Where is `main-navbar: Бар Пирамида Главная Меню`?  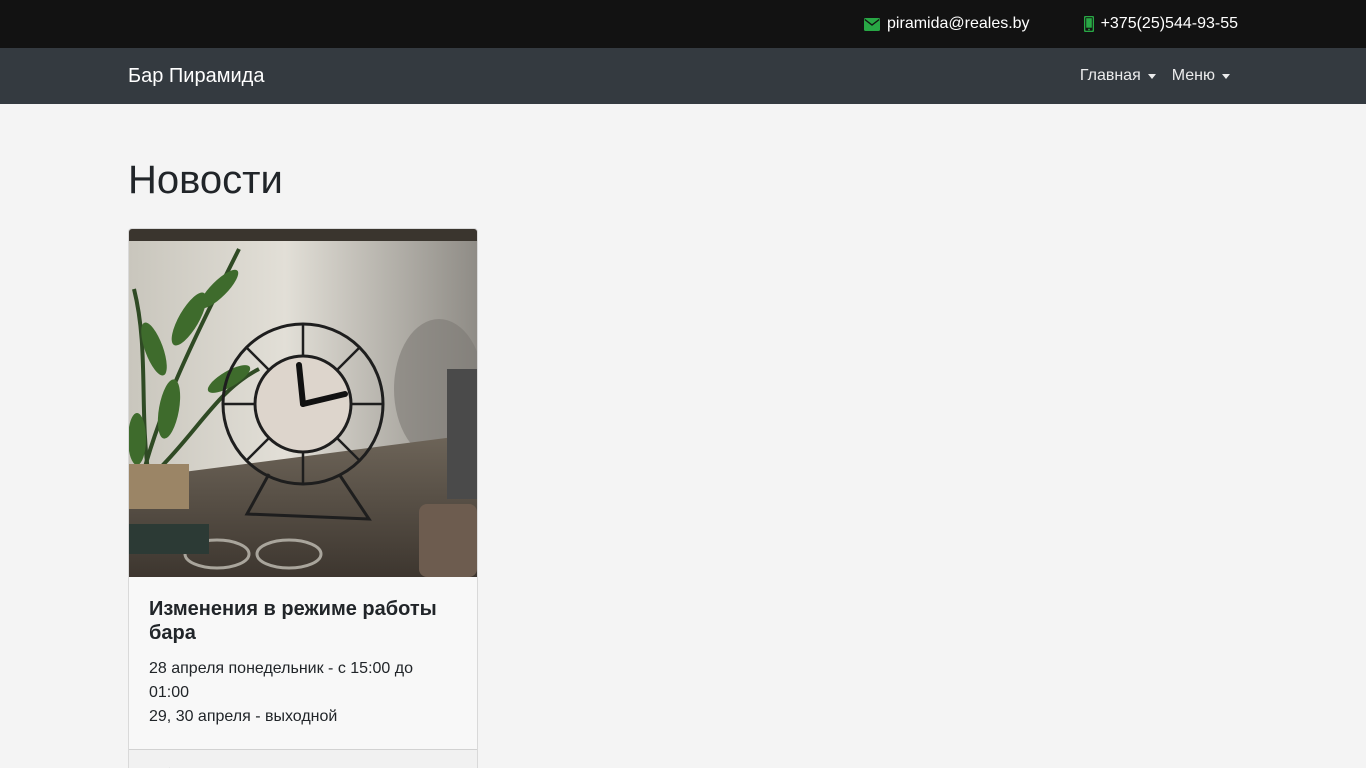
main-navbar: Бар Пирамида Главная Меню is located at coordinates (683, 76).